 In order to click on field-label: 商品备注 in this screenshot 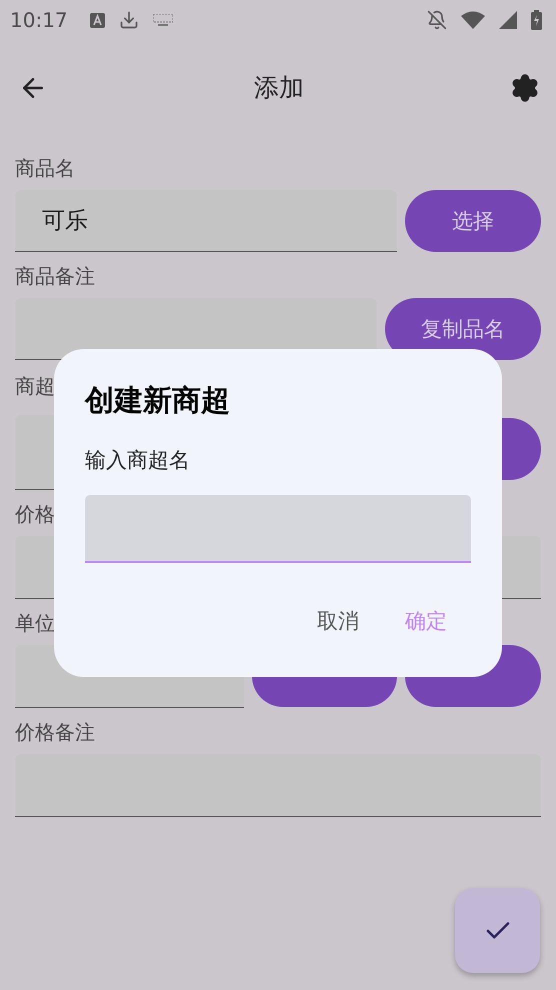, I will do `click(55, 276)`.